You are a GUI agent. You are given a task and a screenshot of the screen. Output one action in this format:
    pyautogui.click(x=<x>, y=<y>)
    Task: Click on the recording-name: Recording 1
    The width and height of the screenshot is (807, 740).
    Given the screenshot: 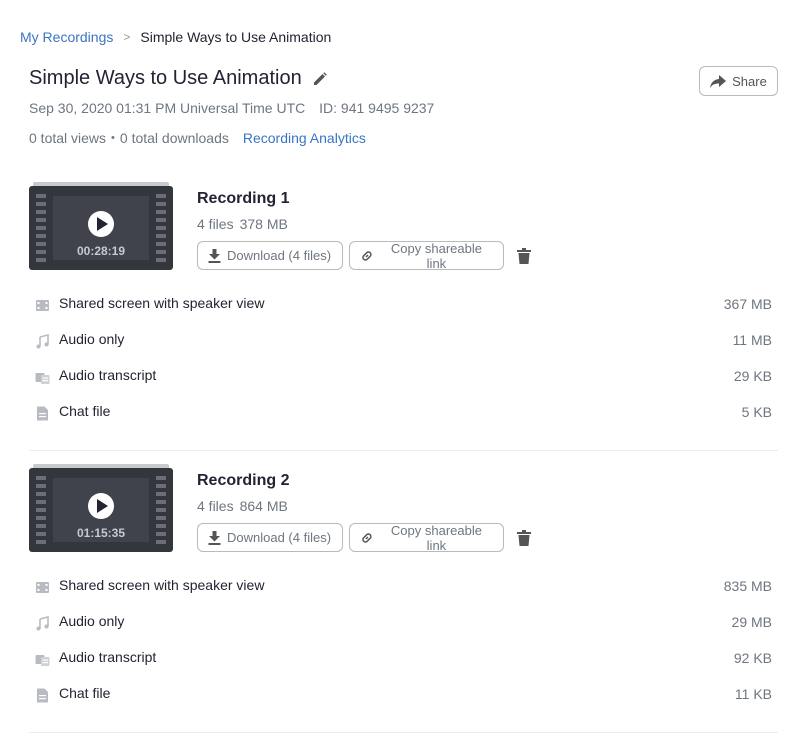 What is the action you would take?
    pyautogui.click(x=243, y=198)
    